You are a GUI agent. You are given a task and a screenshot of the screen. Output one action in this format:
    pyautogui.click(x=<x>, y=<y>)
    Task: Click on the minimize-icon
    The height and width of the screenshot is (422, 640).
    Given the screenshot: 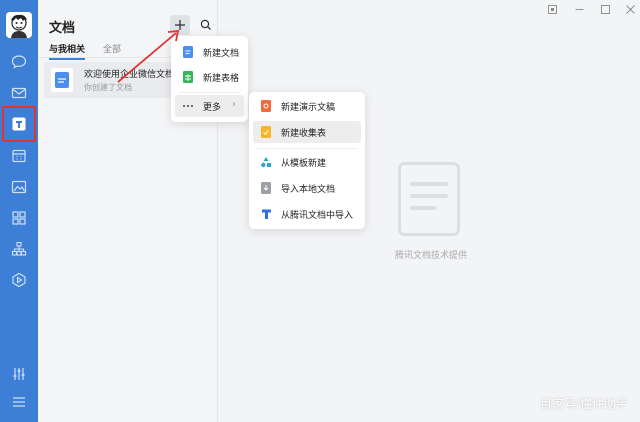 What is the action you would take?
    pyautogui.click(x=579, y=9)
    